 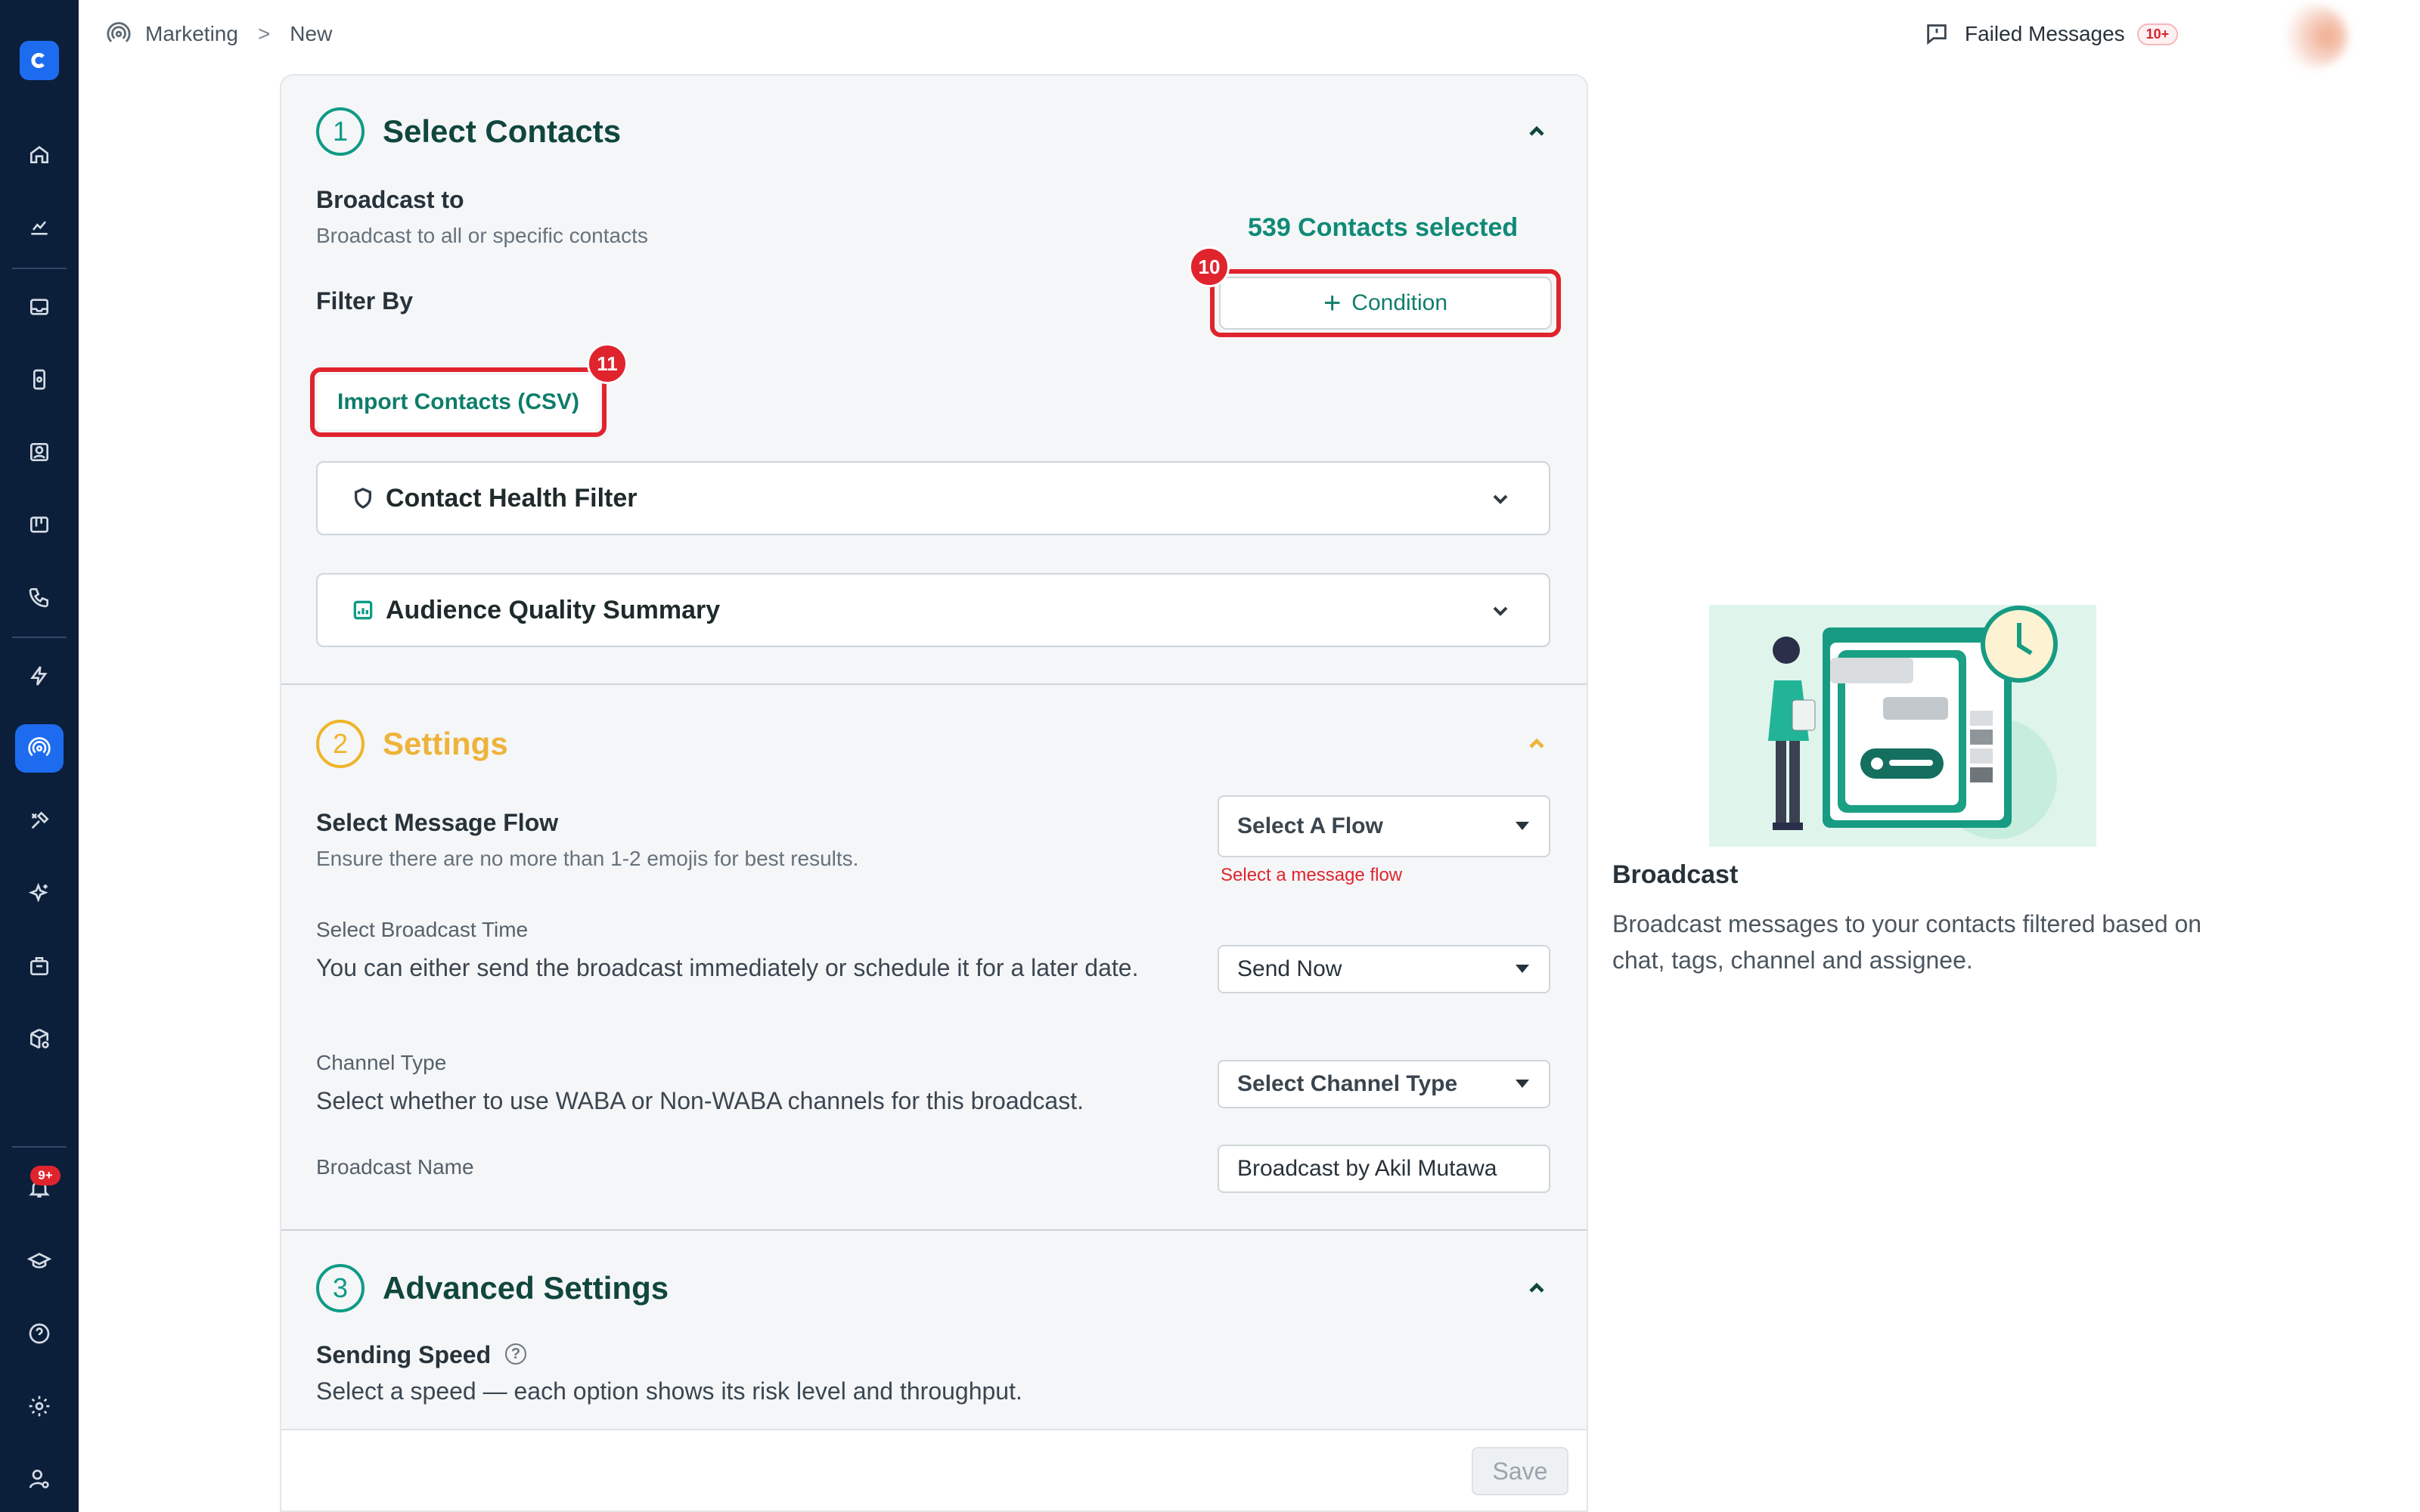 I want to click on inbox-icon, so click(x=39, y=307).